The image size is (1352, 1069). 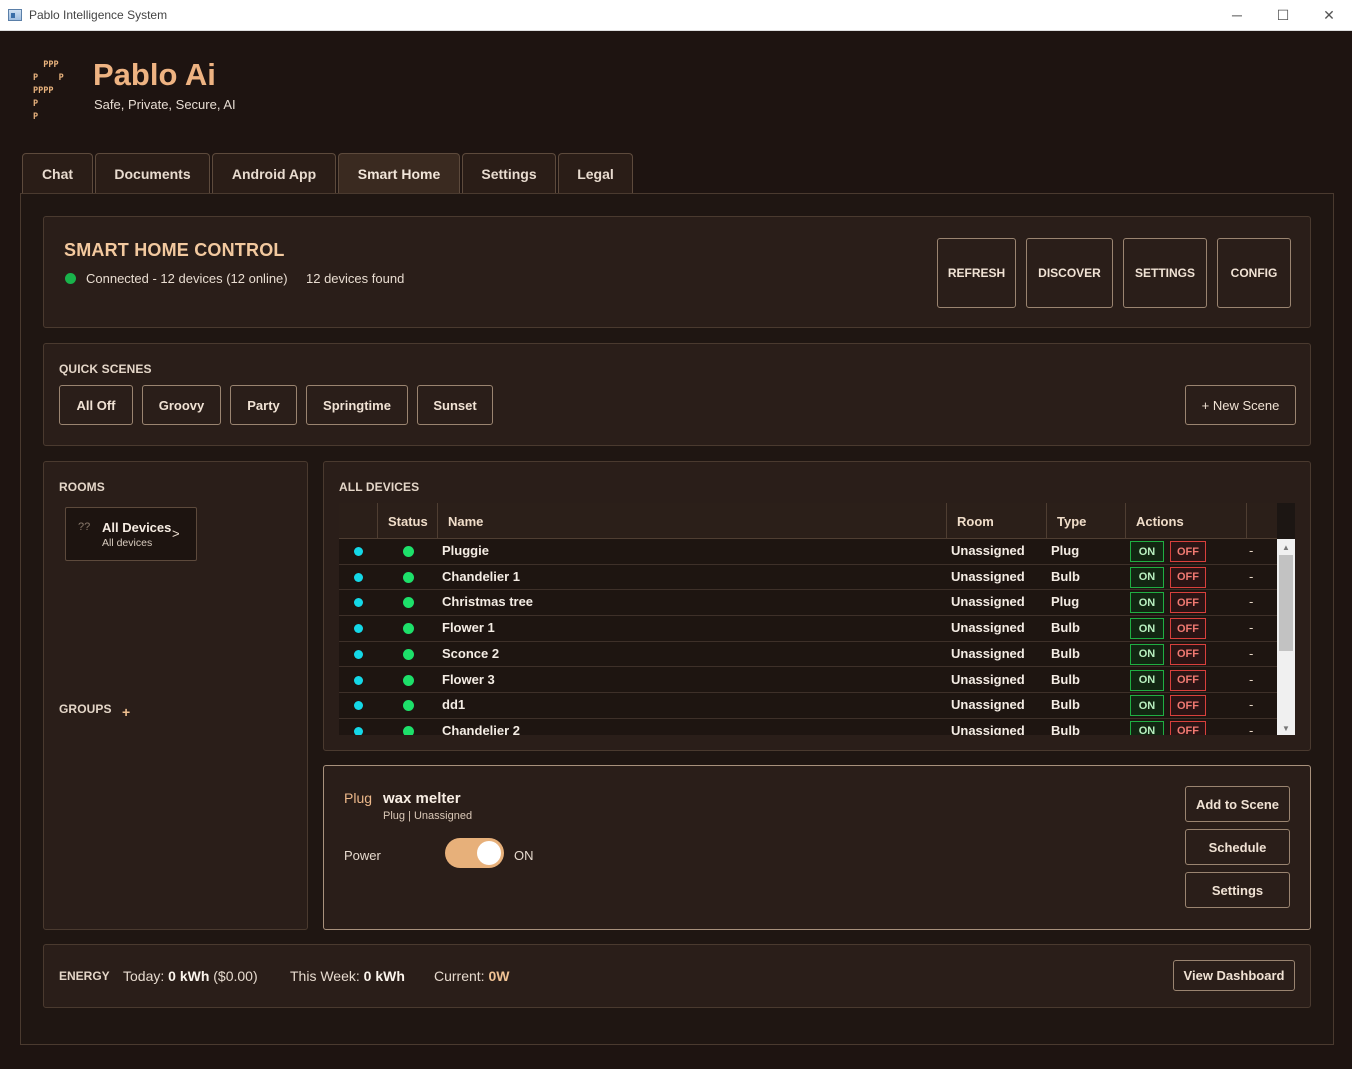 I want to click on column-header-type: Type, so click(x=1086, y=521).